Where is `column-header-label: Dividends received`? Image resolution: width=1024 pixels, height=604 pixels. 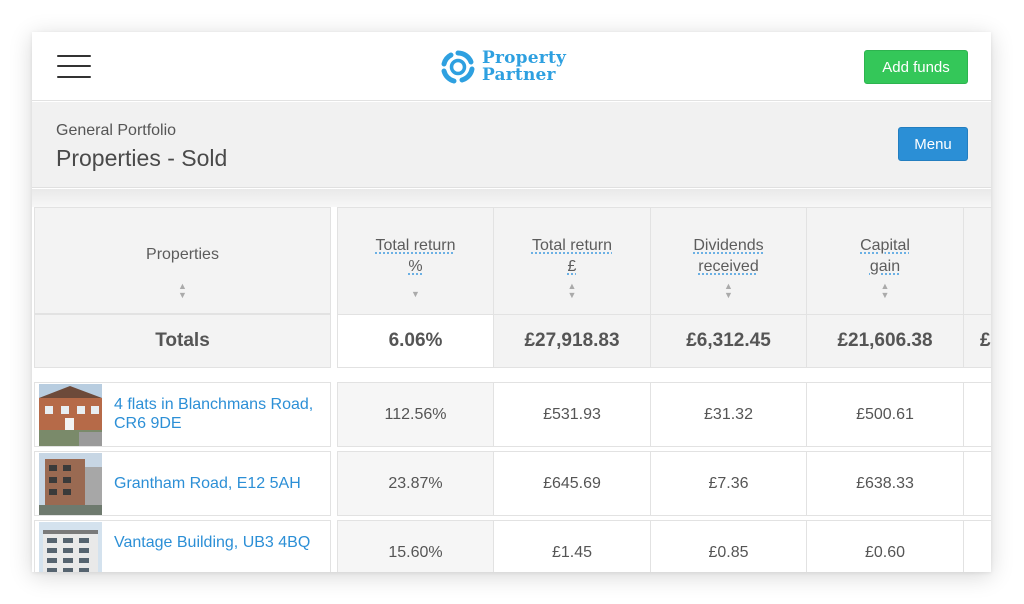
column-header-label: Dividends received is located at coordinates (728, 256).